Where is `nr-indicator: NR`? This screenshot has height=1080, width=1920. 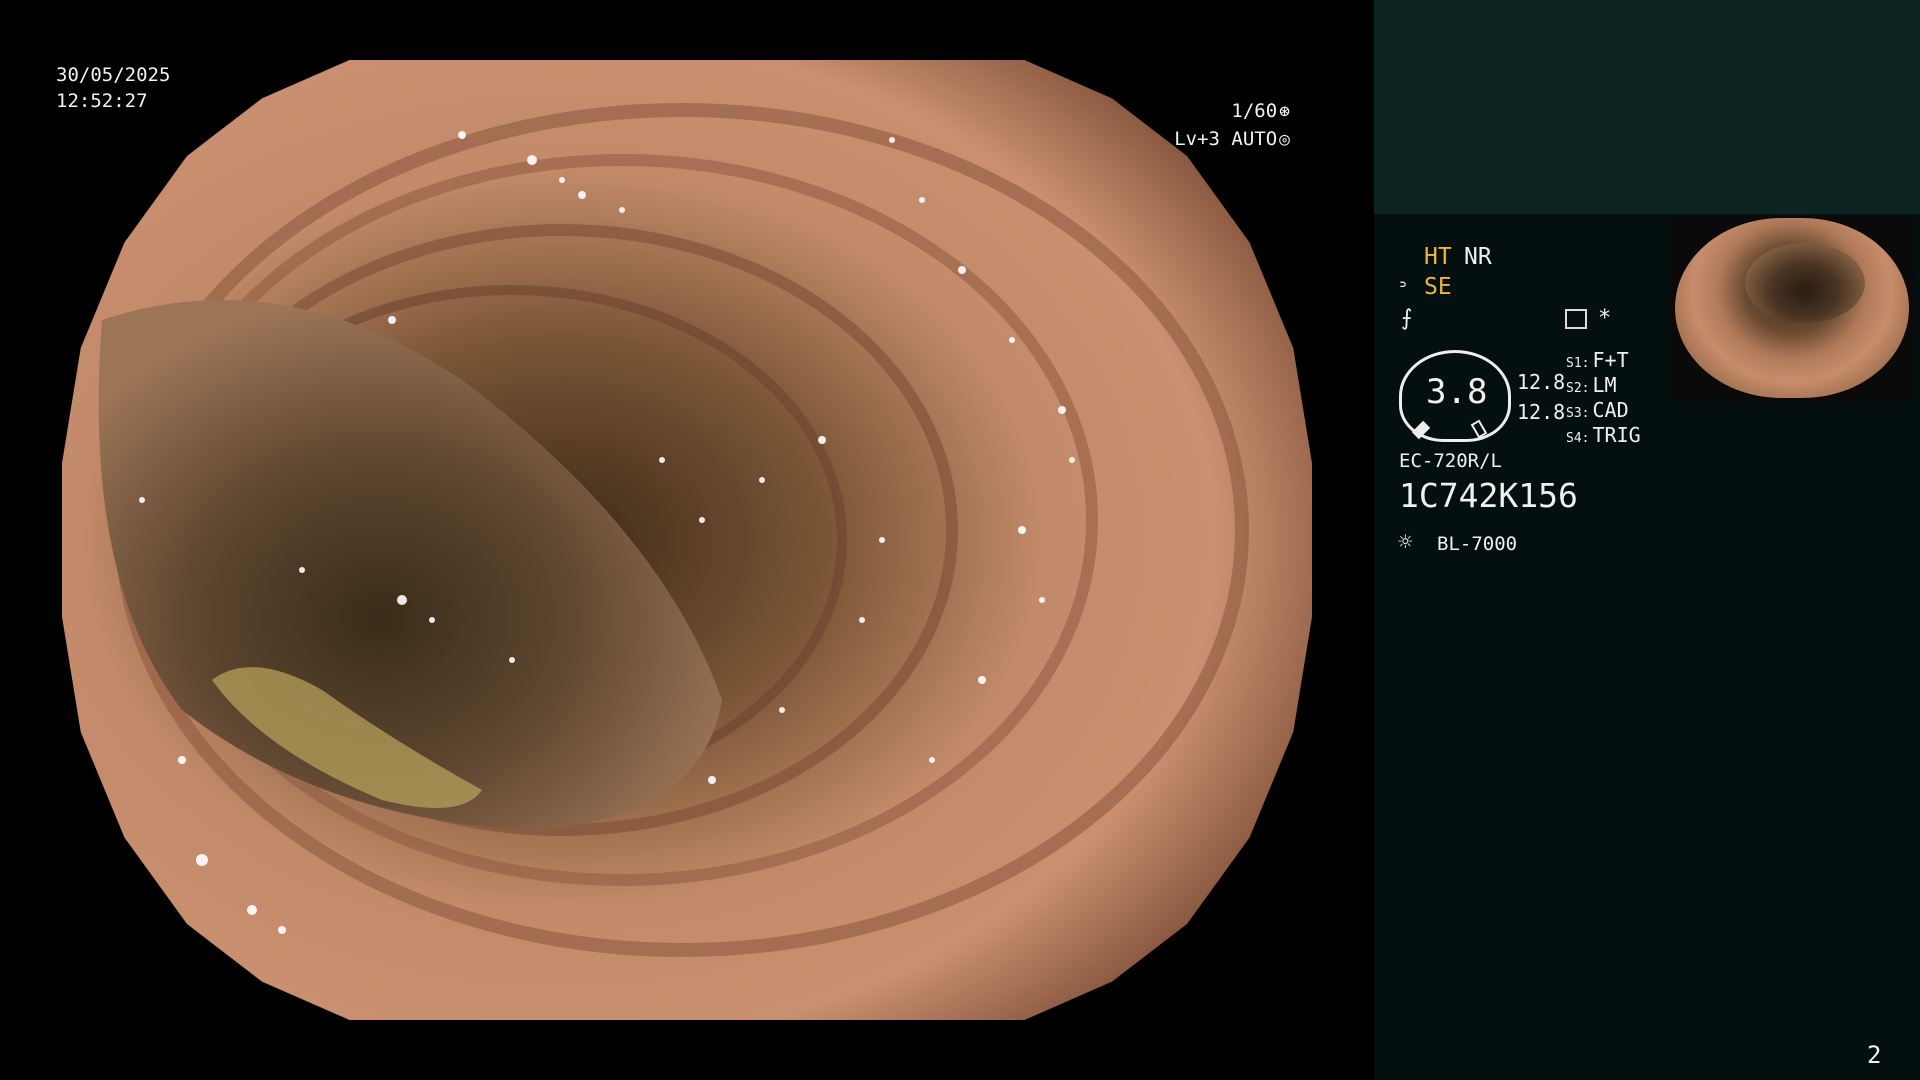
nr-indicator: NR is located at coordinates (1478, 257).